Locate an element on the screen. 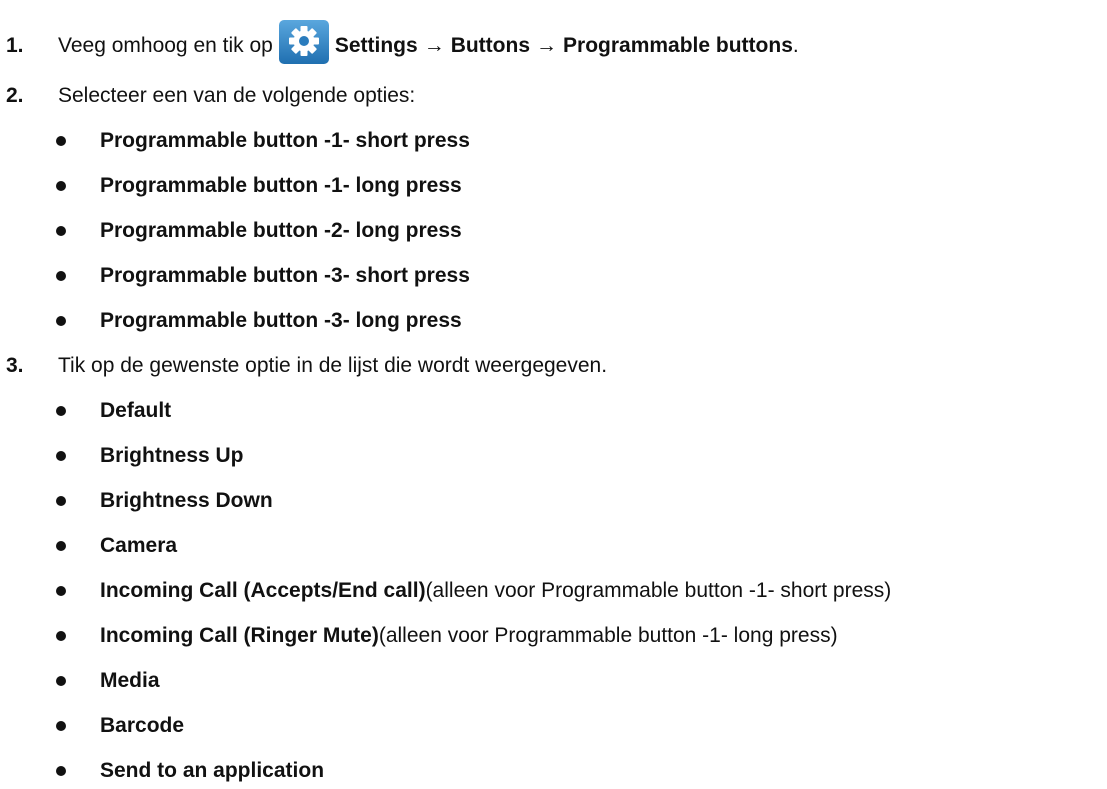  option-label: Send to an application is located at coordinates (212, 770).